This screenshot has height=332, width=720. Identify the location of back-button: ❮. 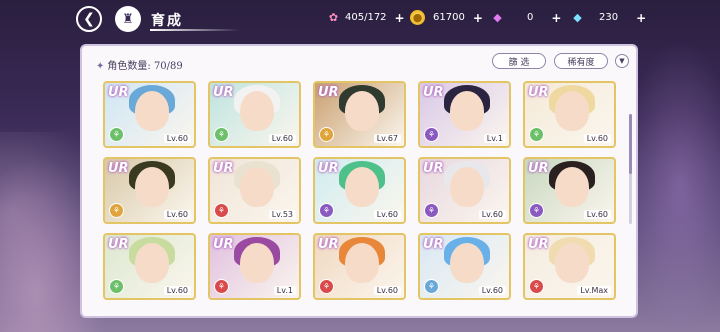
(89, 19).